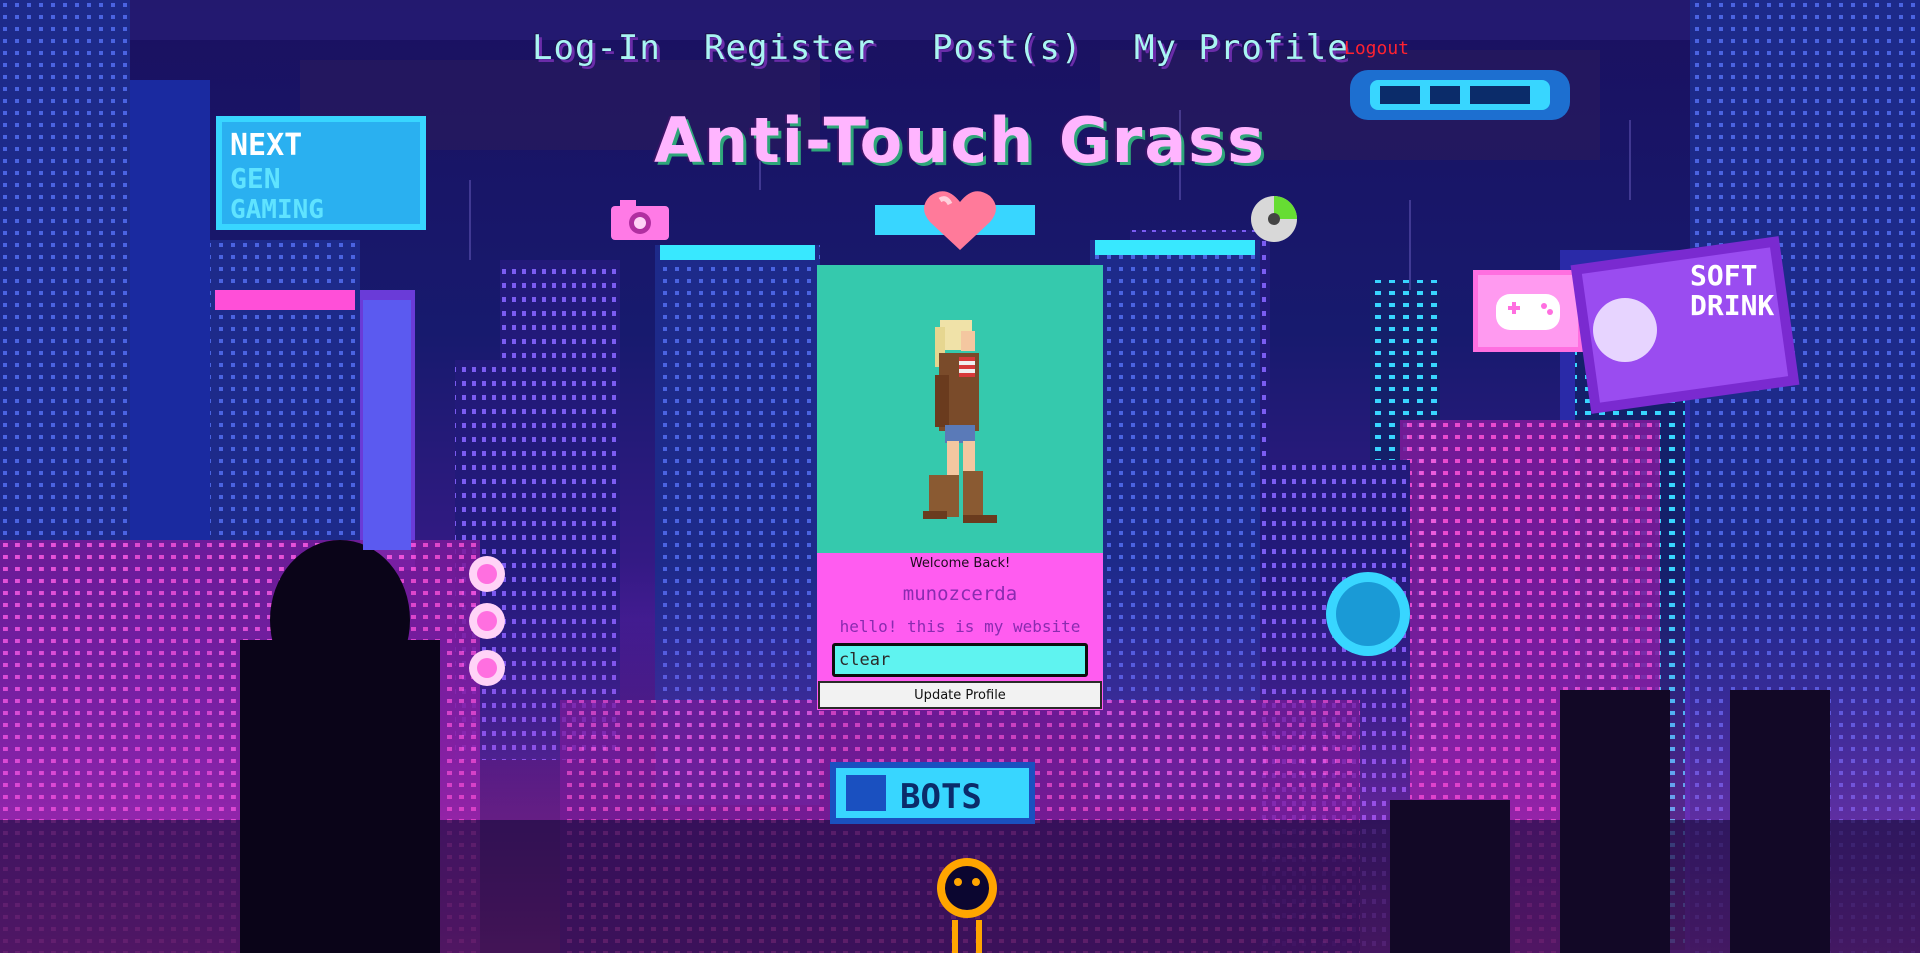  What do you see at coordinates (790, 48) in the screenshot?
I see `nav-register-link: Register` at bounding box center [790, 48].